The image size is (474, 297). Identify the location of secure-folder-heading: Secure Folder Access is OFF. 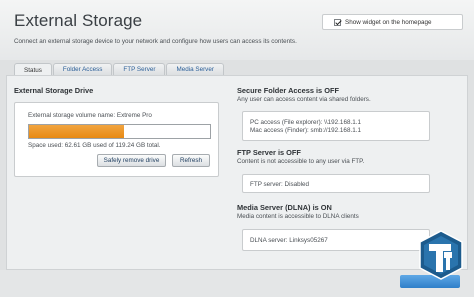
(288, 90).